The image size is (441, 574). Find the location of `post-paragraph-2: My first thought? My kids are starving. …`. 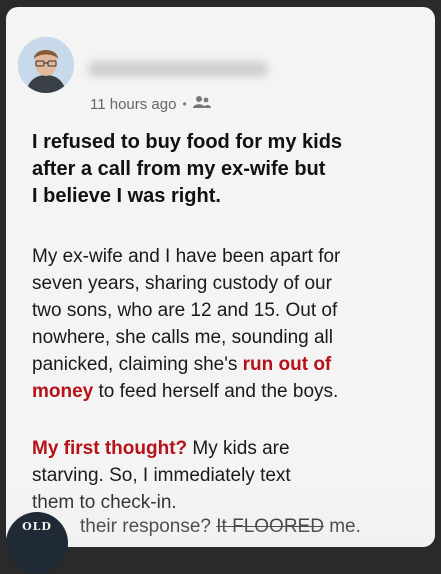

post-paragraph-2: My first thought? My kids are starving. … is located at coordinates (232, 475).